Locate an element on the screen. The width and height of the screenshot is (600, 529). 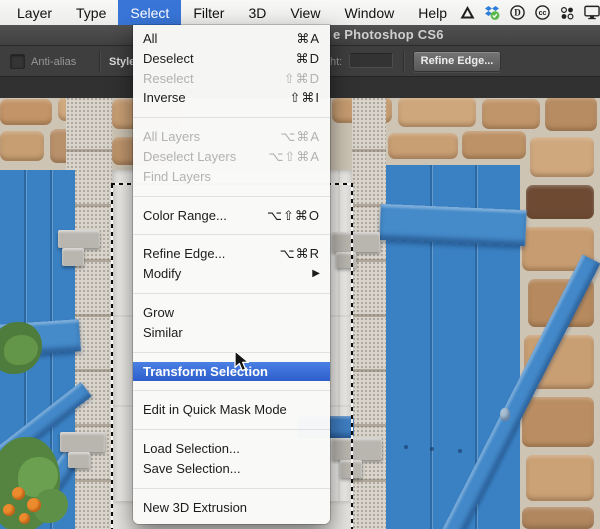
menubar-item-filter: Filter is located at coordinates (208, 12).